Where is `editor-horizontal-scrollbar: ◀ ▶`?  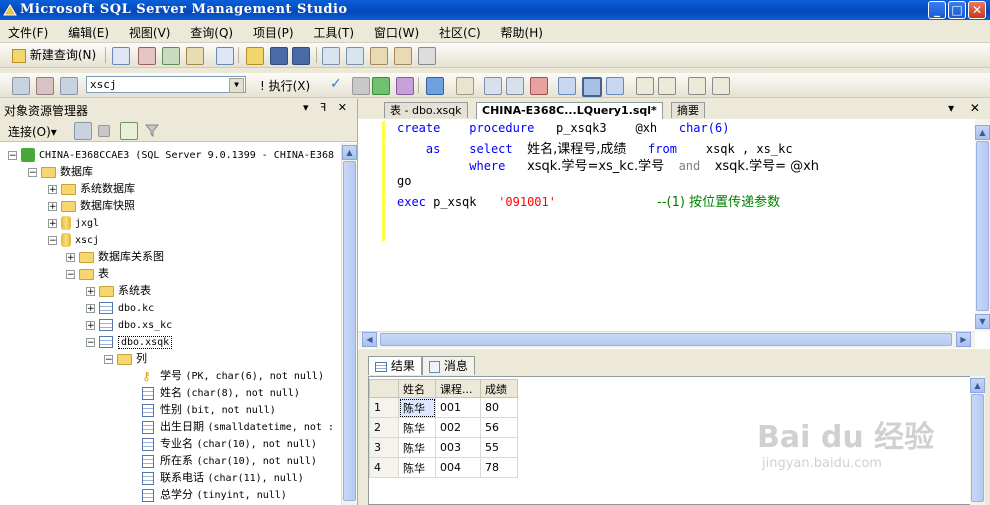
editor-horizontal-scrollbar: ◀ ▶ is located at coordinates (666, 339).